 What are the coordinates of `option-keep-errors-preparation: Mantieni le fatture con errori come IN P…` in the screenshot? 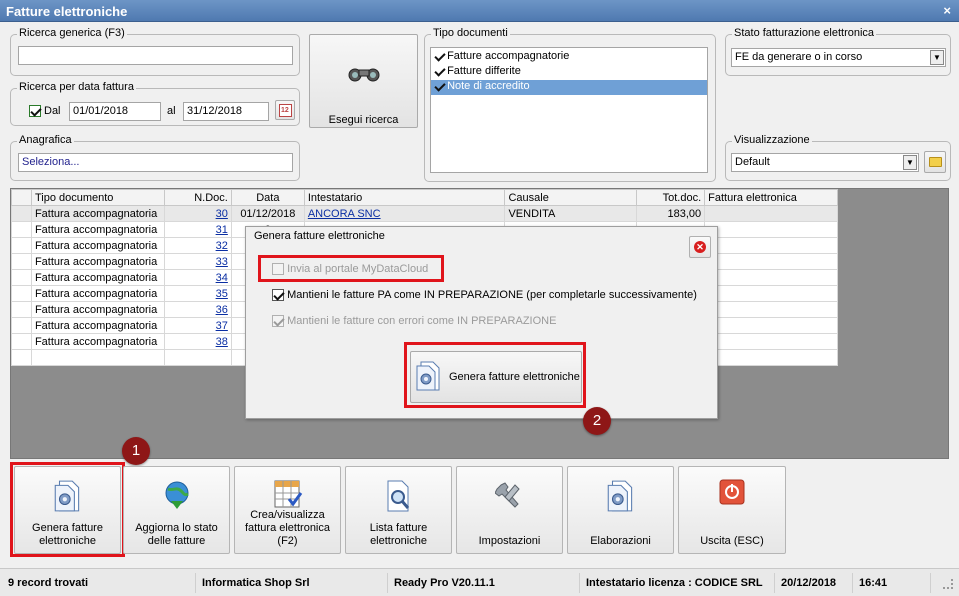 It's located at (414, 321).